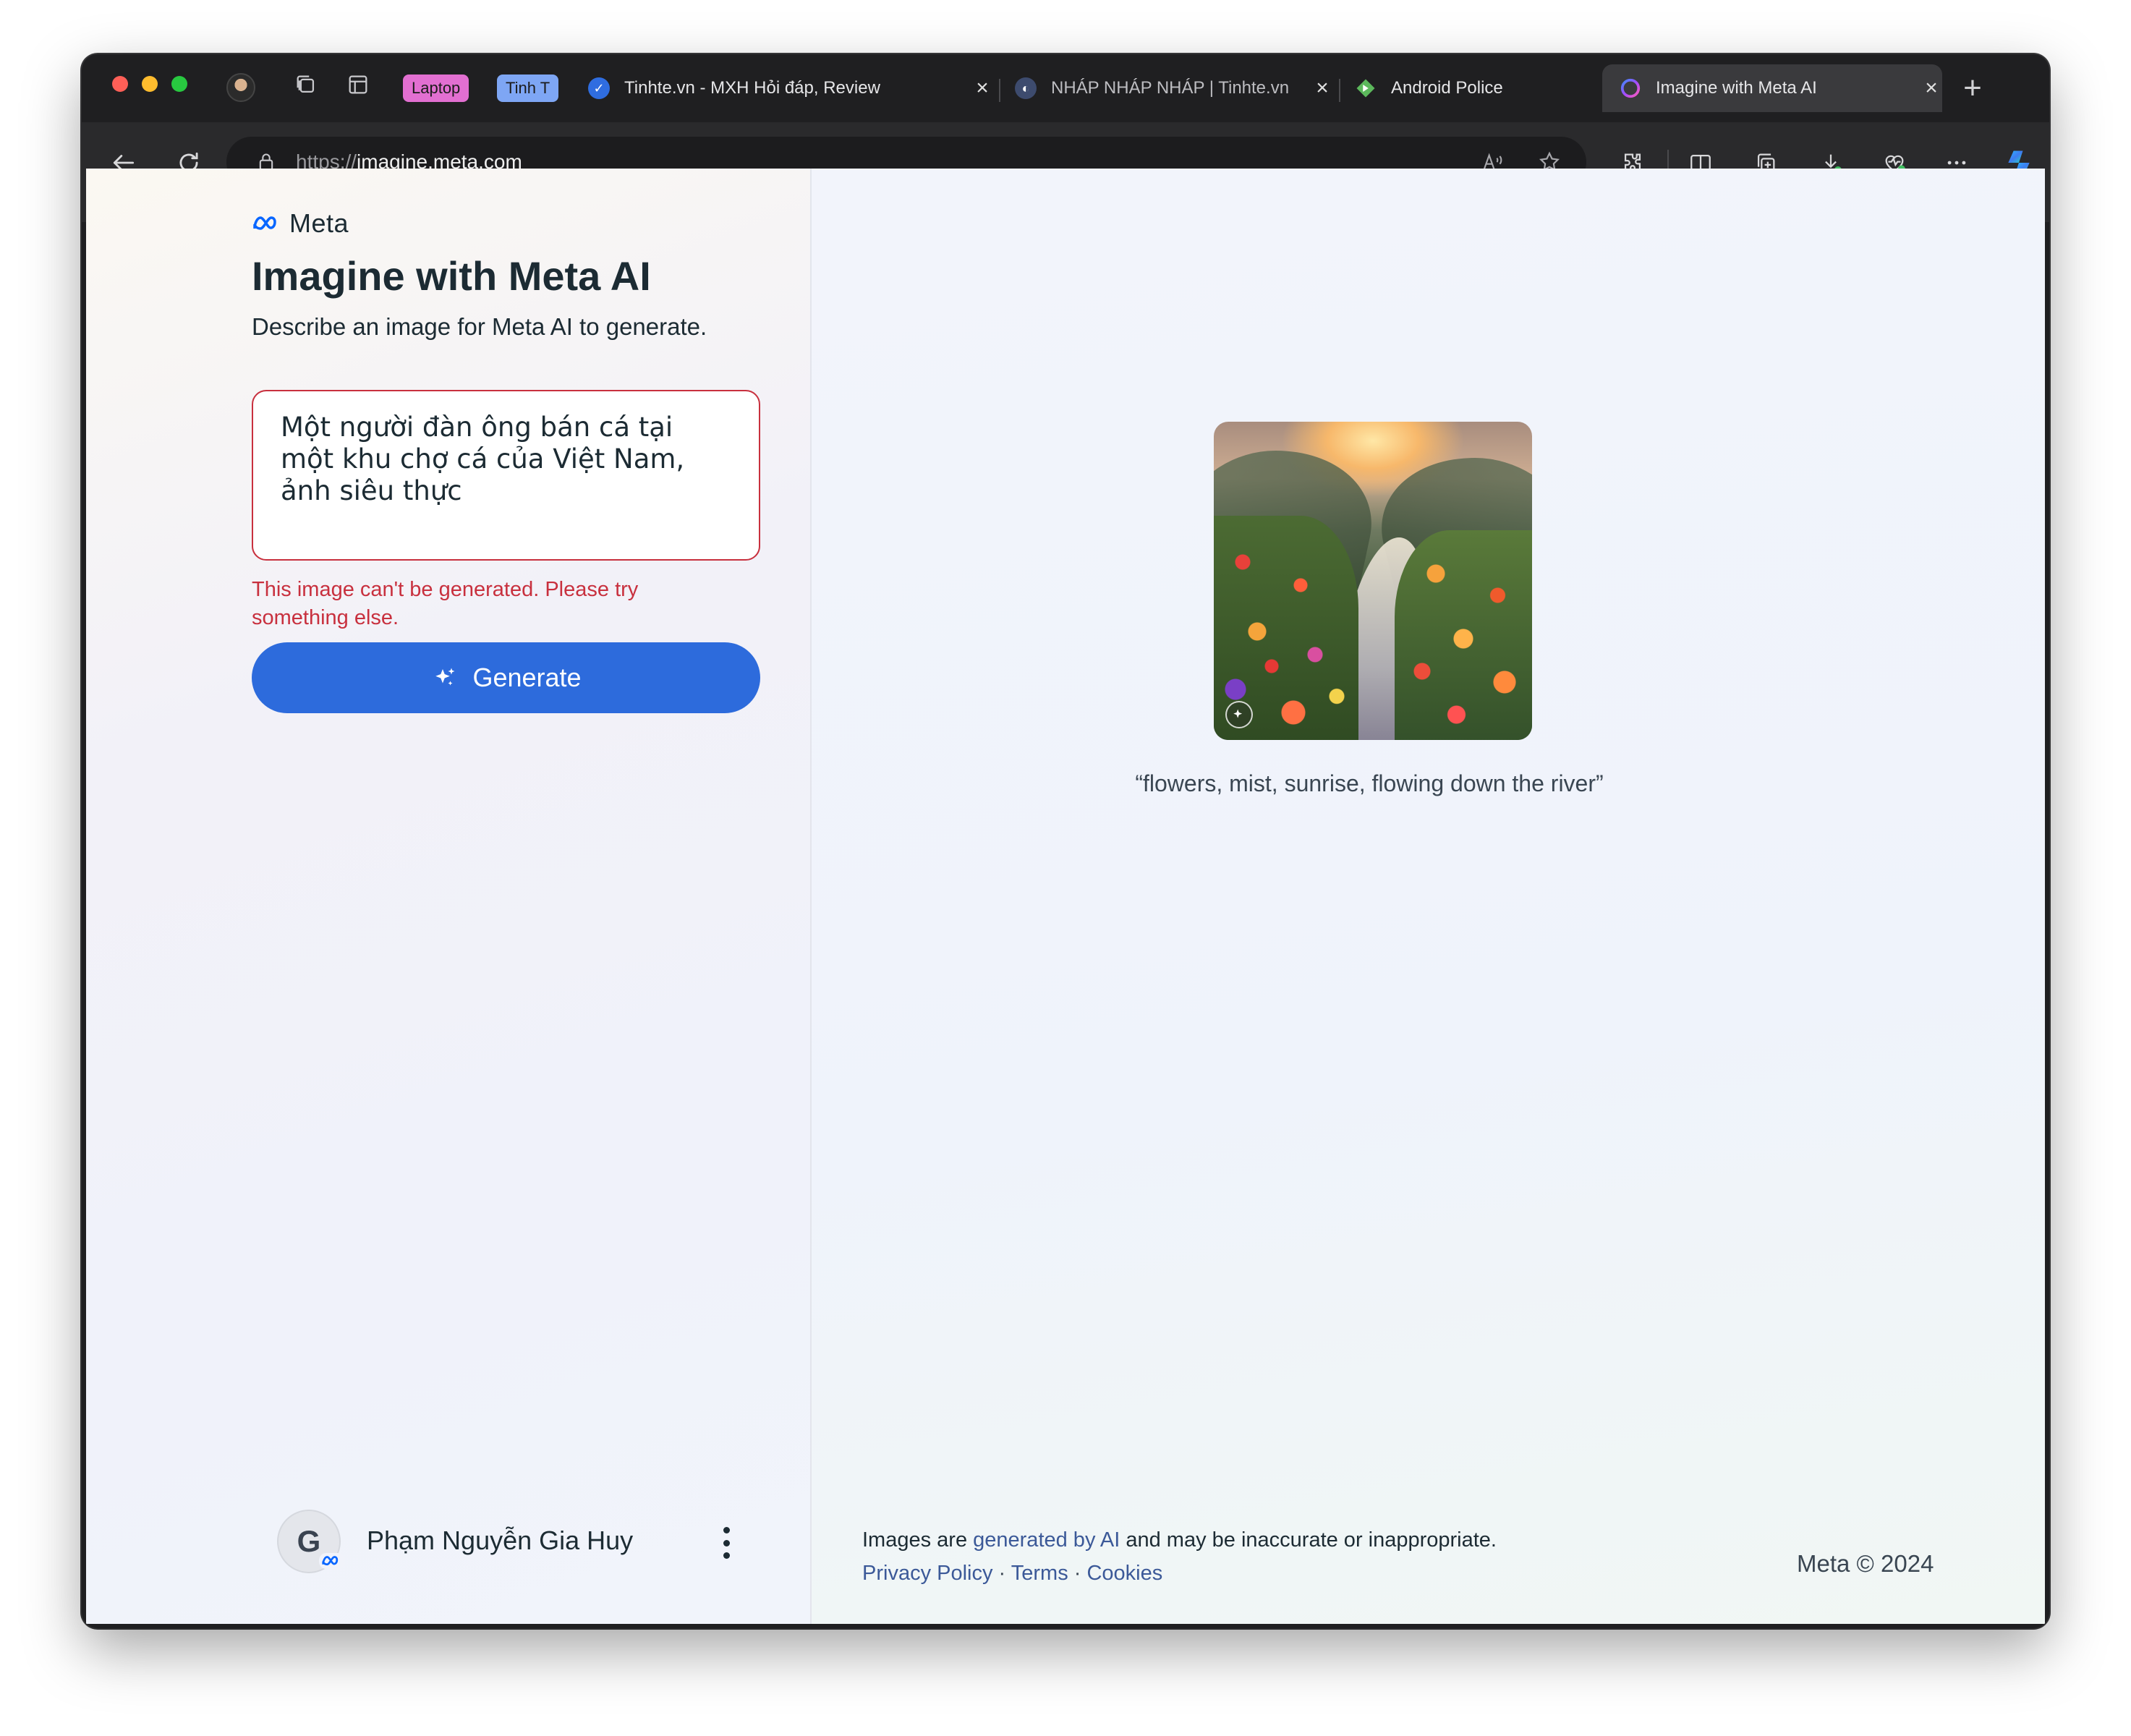  Describe the element at coordinates (1039, 1574) in the screenshot. I see `terms-link: Terms` at that location.